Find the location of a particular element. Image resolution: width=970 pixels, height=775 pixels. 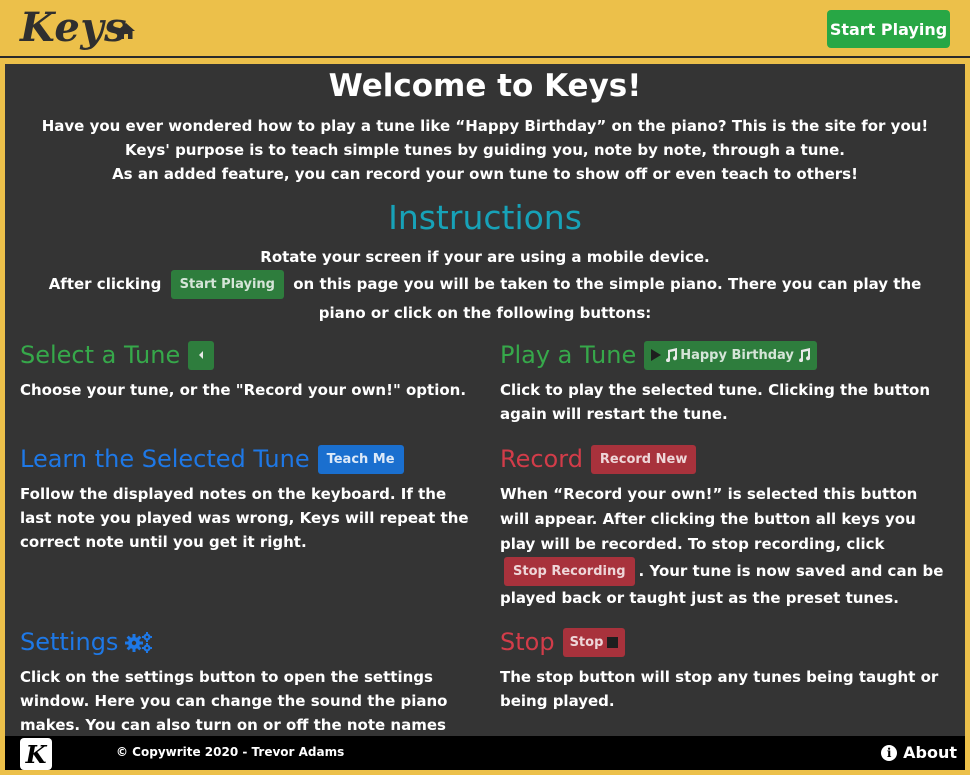

info-icon: i is located at coordinates (889, 752).